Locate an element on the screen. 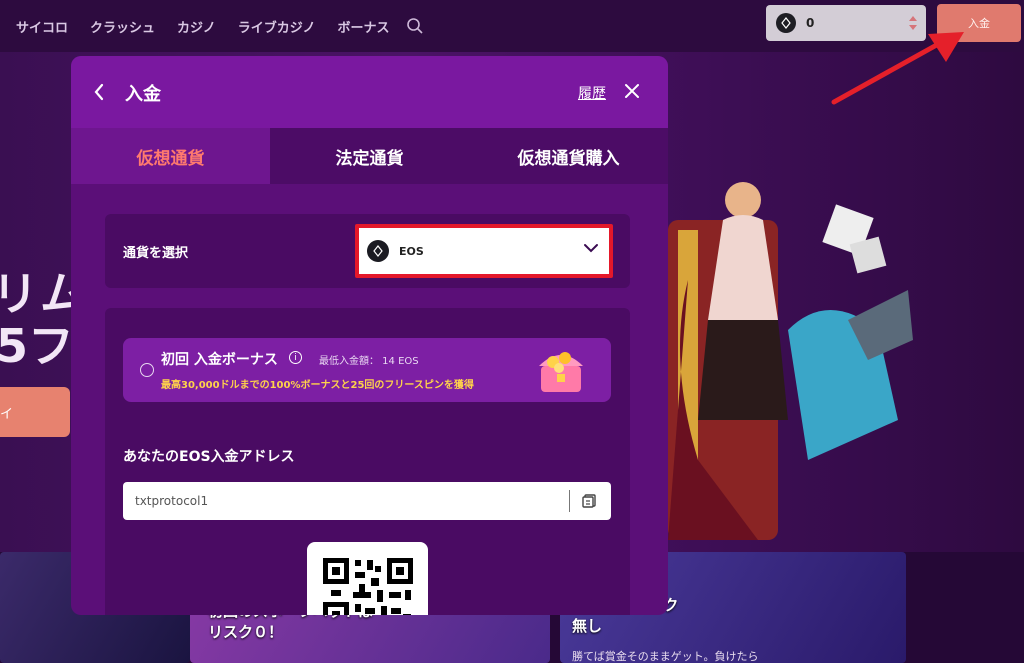 Image resolution: width=1024 pixels, height=663 pixels. nav-dice: サイコロ is located at coordinates (42, 26).